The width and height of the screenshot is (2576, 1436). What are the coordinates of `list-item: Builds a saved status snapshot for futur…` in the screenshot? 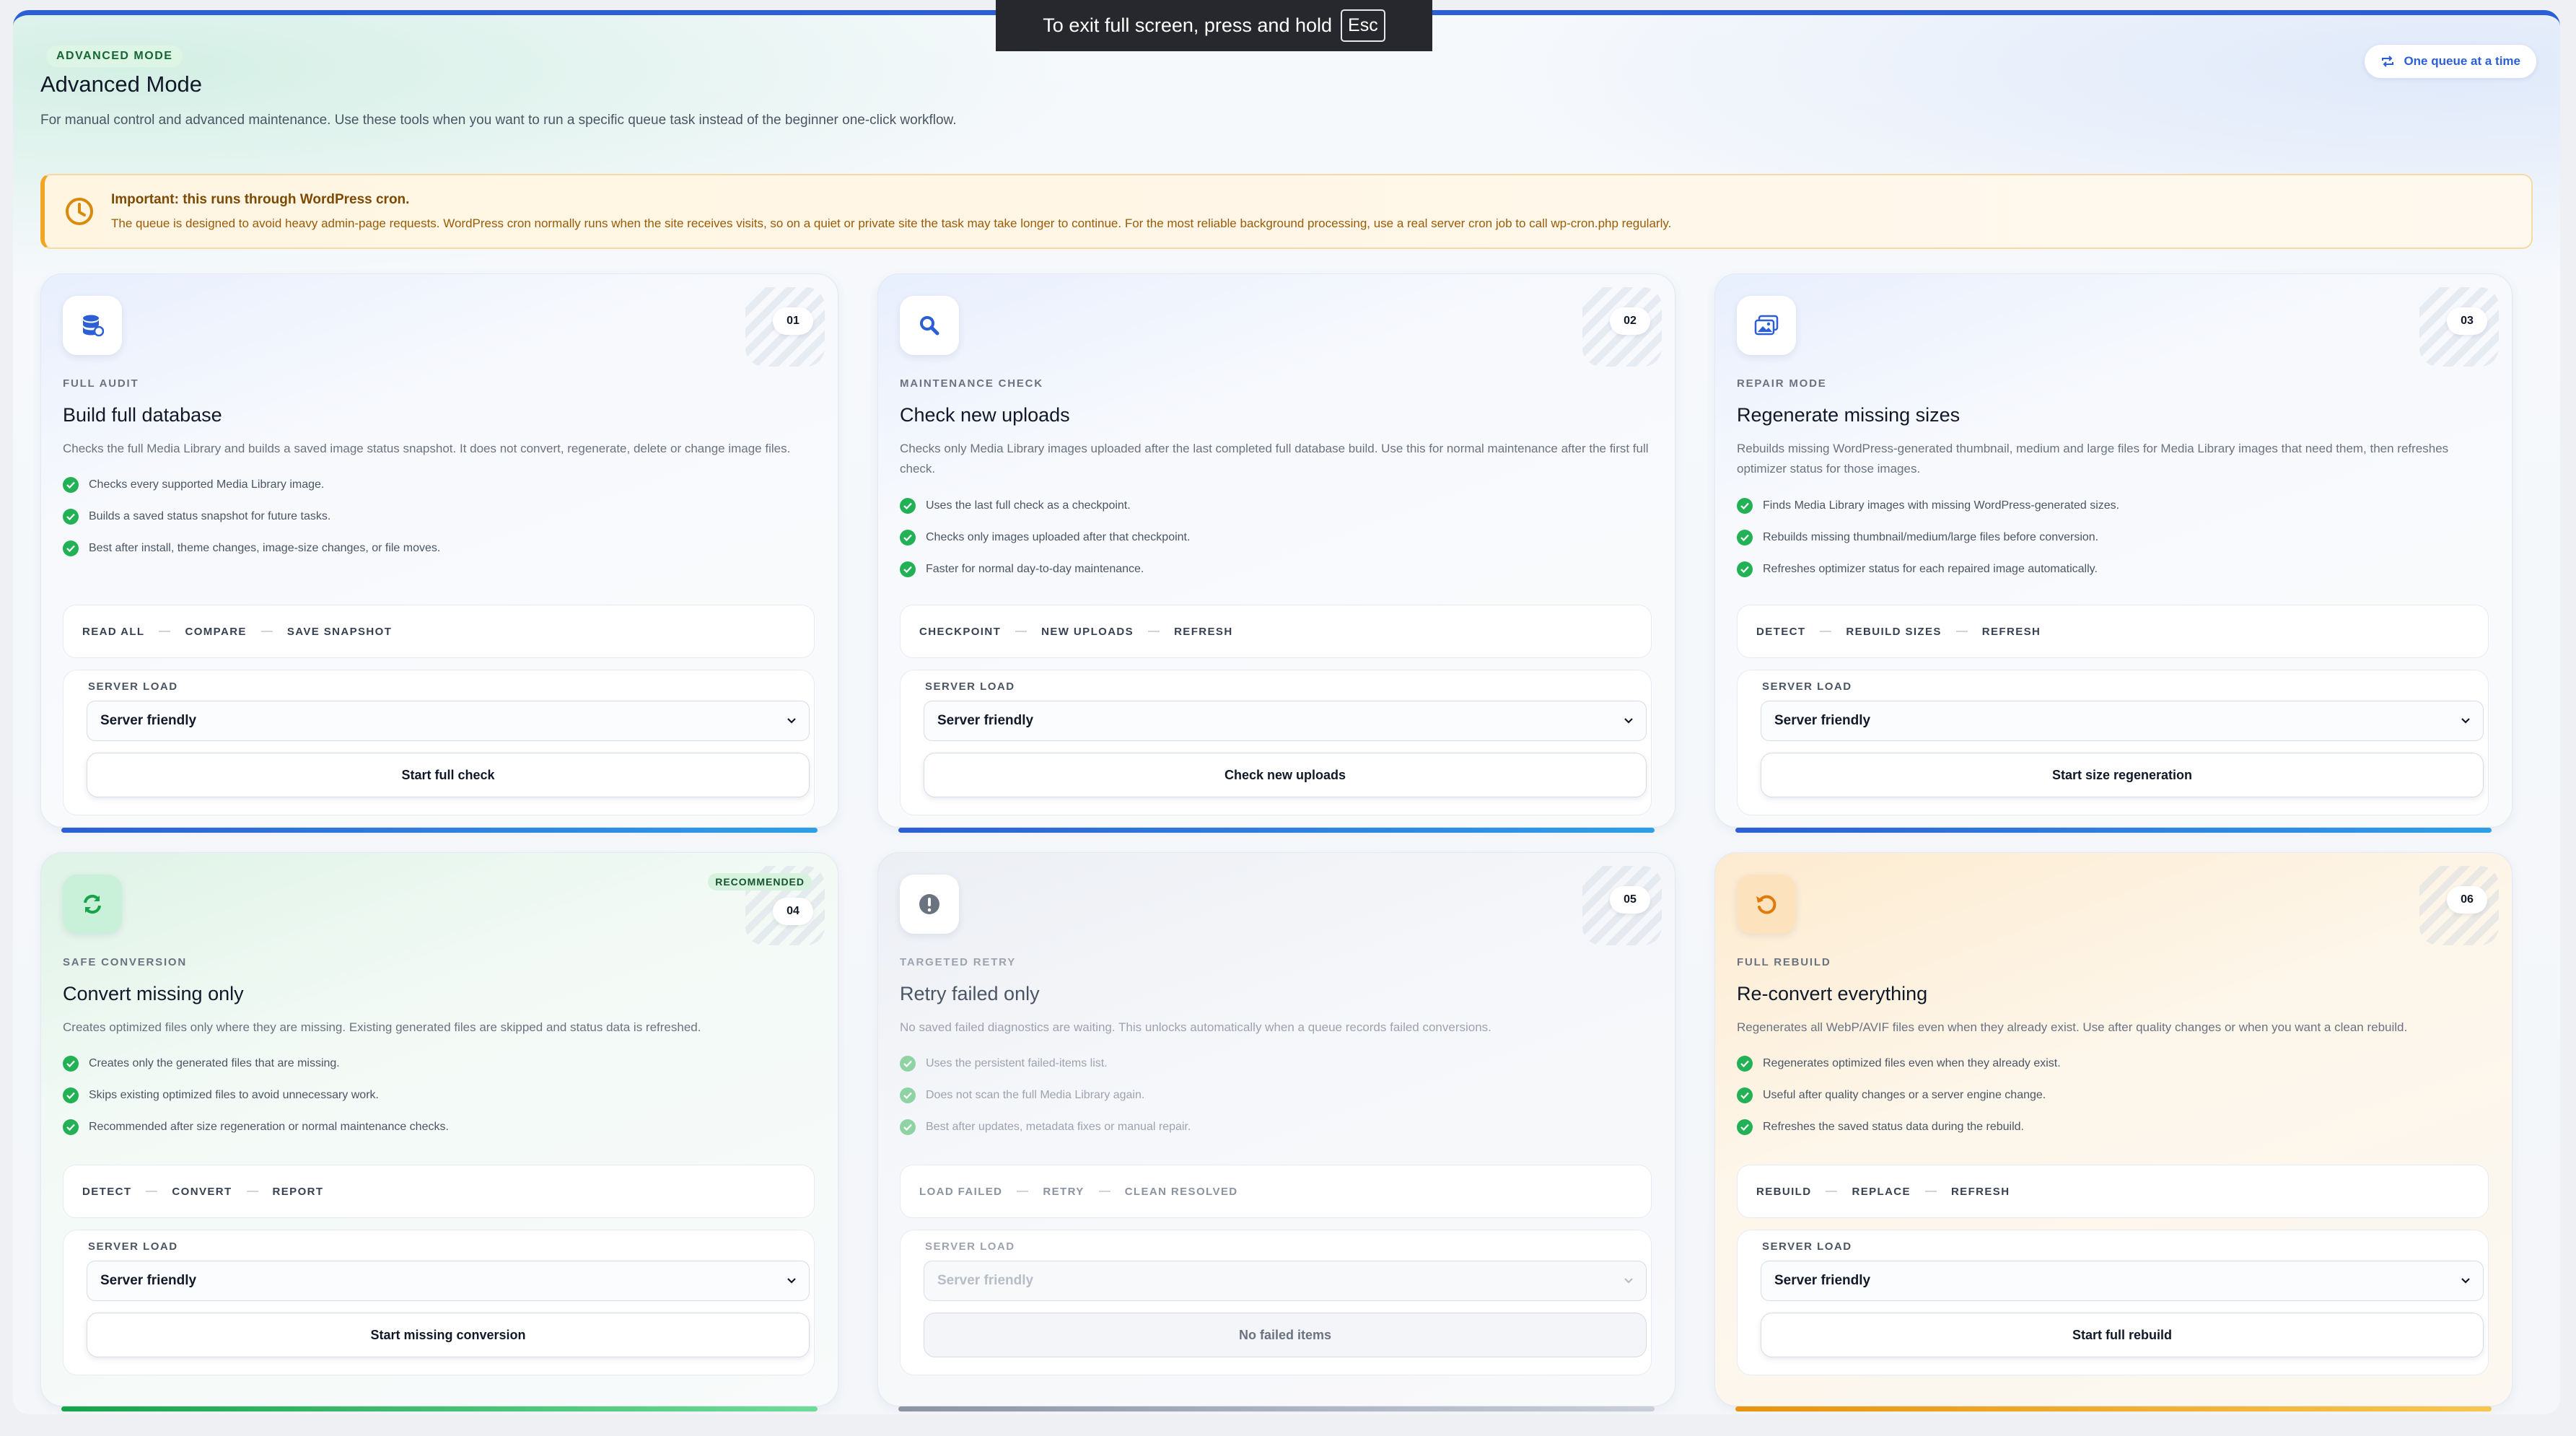 It's located at (251, 517).